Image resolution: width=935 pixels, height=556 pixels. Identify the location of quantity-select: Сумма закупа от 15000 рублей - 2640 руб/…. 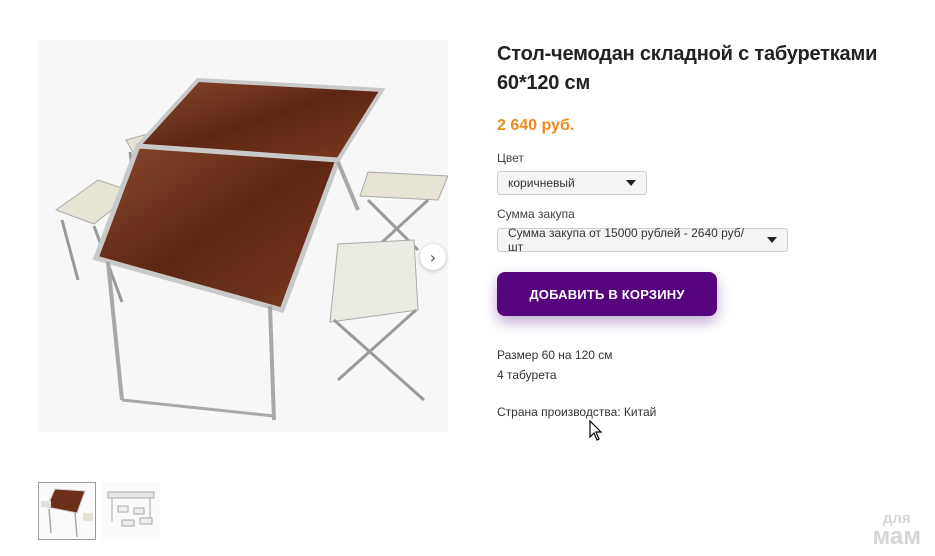
(642, 240).